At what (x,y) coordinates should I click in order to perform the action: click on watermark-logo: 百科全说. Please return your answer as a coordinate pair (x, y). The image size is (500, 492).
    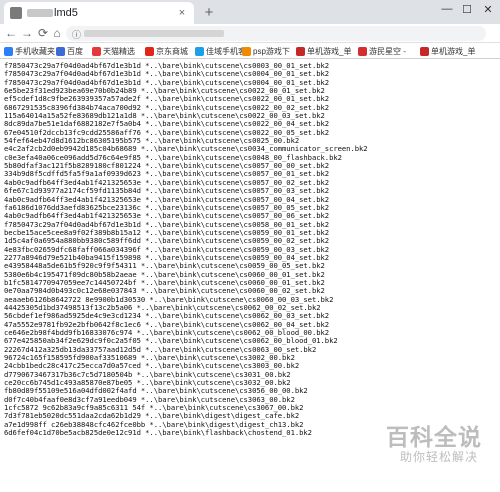
    Looking at the image, I should click on (434, 438).